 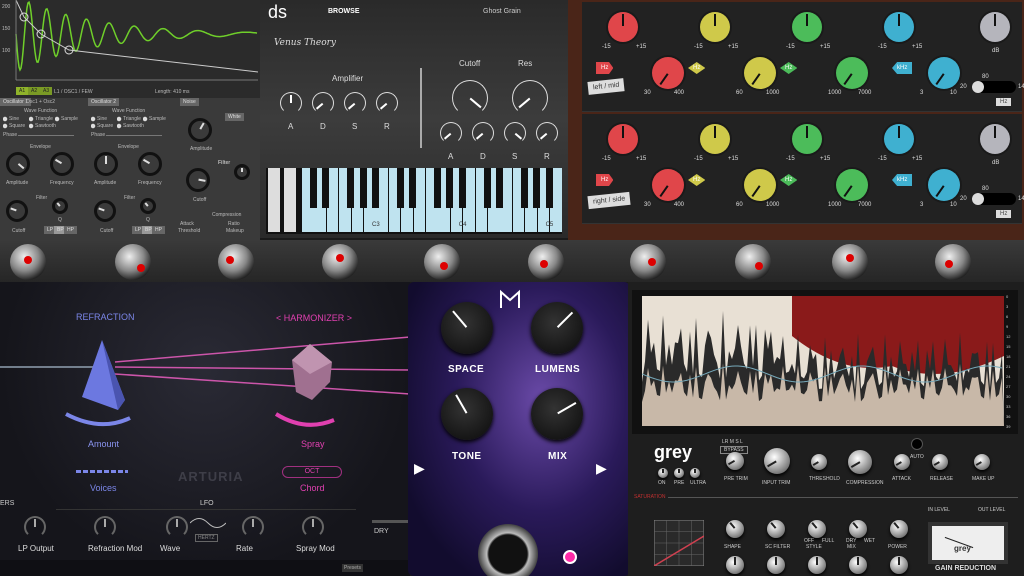 I want to click on res-knob, so click(x=530, y=98).